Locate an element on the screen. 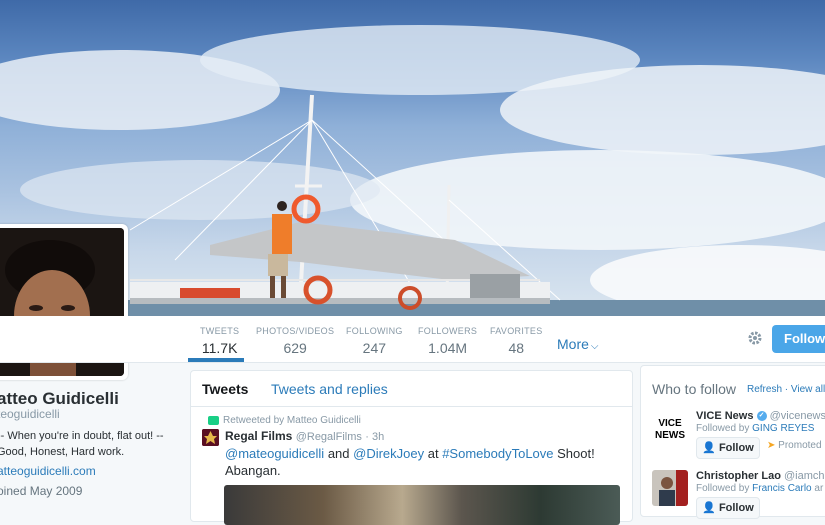 This screenshot has width=825, height=525. followed-by-line: Followed by GING REYES is located at coordinates (755, 428).